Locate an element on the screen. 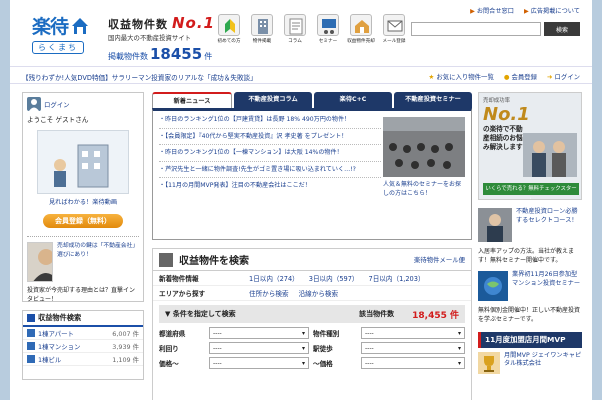  line-search-link: 沿線から検索 is located at coordinates (319, 293).